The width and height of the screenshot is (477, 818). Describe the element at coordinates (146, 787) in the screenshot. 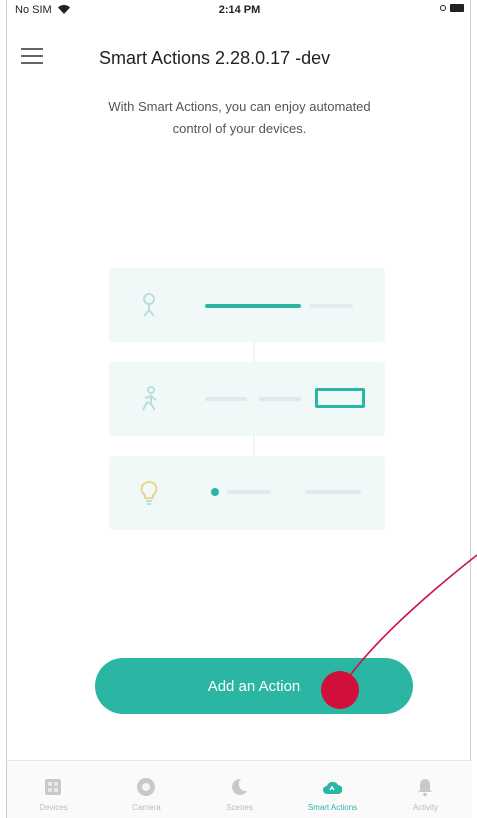

I see `camera-icon` at that location.